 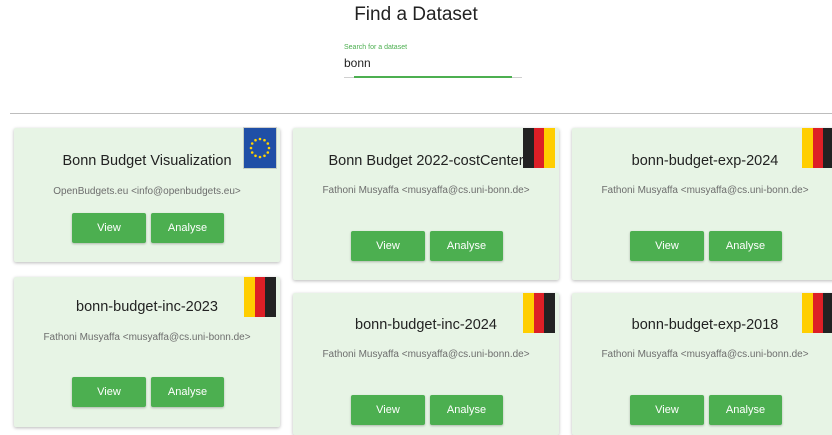 I want to click on dataset-title: bonn-budget-inc-2024, so click(x=426, y=325).